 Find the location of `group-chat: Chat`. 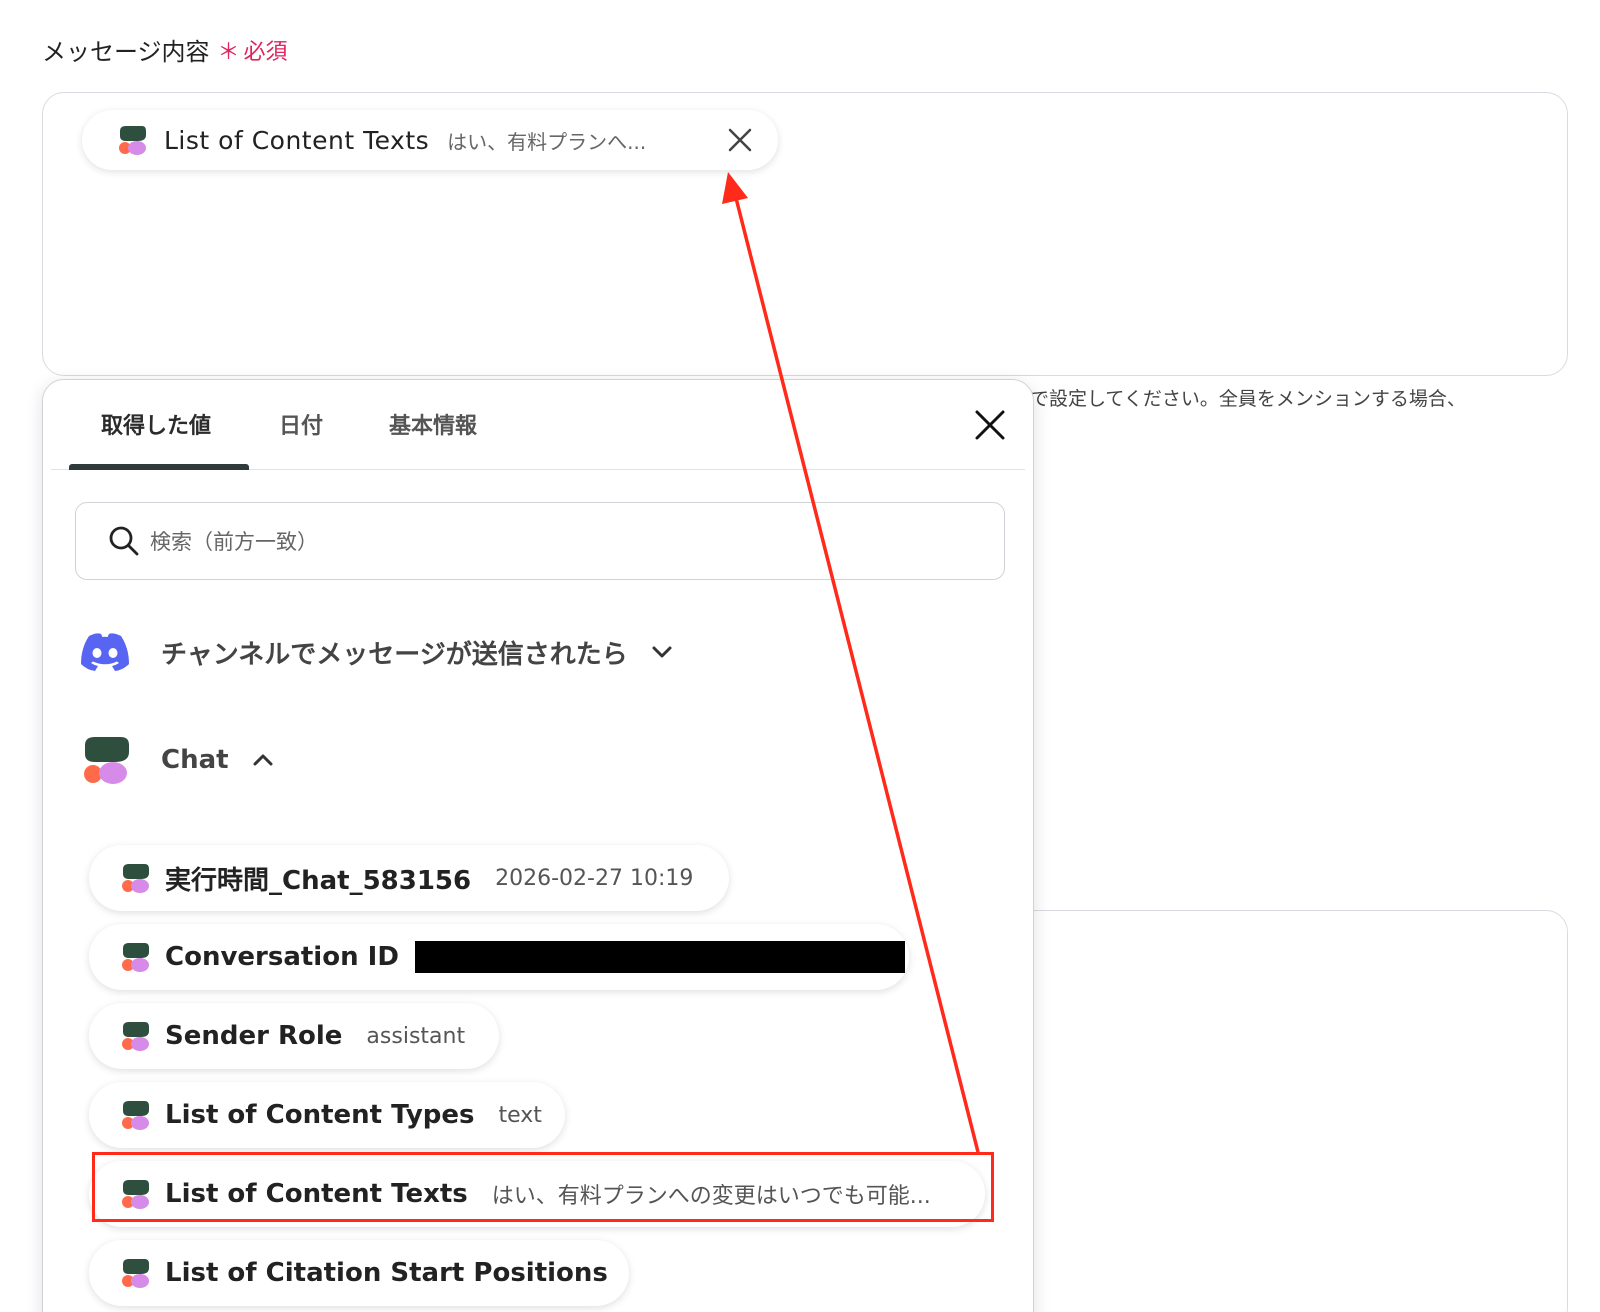

group-chat: Chat is located at coordinates (177, 760).